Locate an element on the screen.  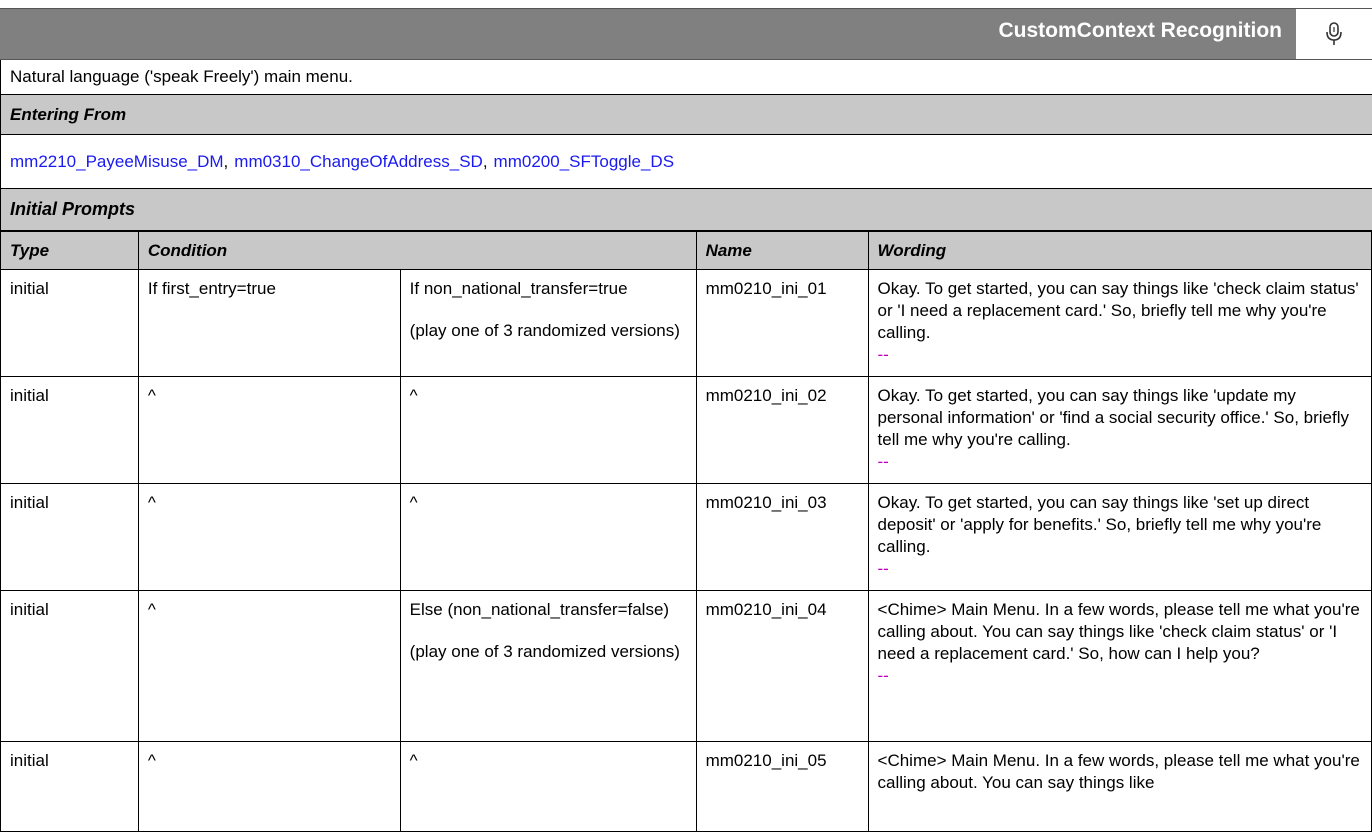
cell-name: mm0210_ini_02 is located at coordinates (782, 430).